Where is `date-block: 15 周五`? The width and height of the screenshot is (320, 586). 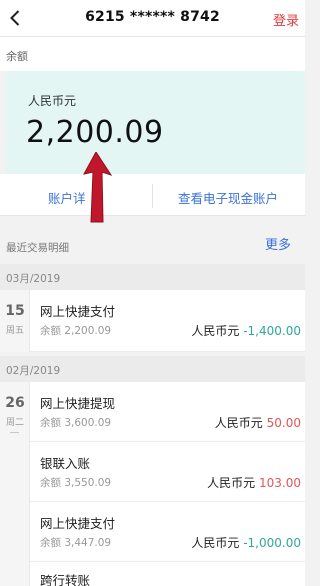
date-block: 15 周五 is located at coordinates (15, 321).